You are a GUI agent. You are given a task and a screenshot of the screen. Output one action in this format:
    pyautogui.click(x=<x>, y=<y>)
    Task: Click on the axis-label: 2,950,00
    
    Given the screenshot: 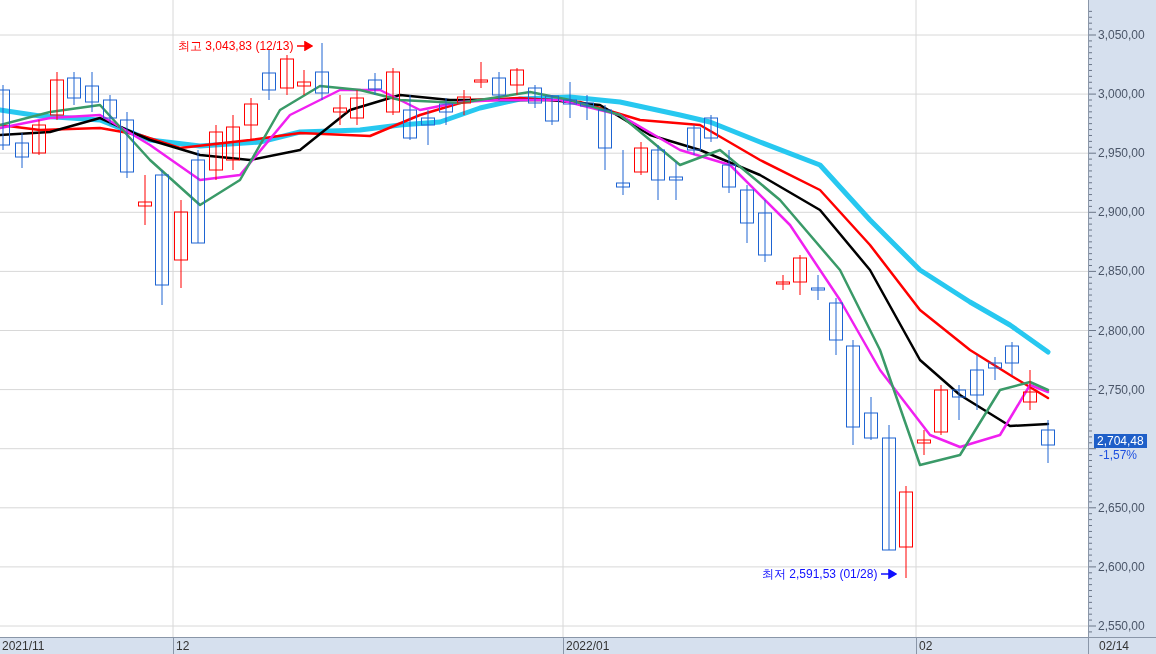 What is the action you would take?
    pyautogui.click(x=1121, y=153)
    